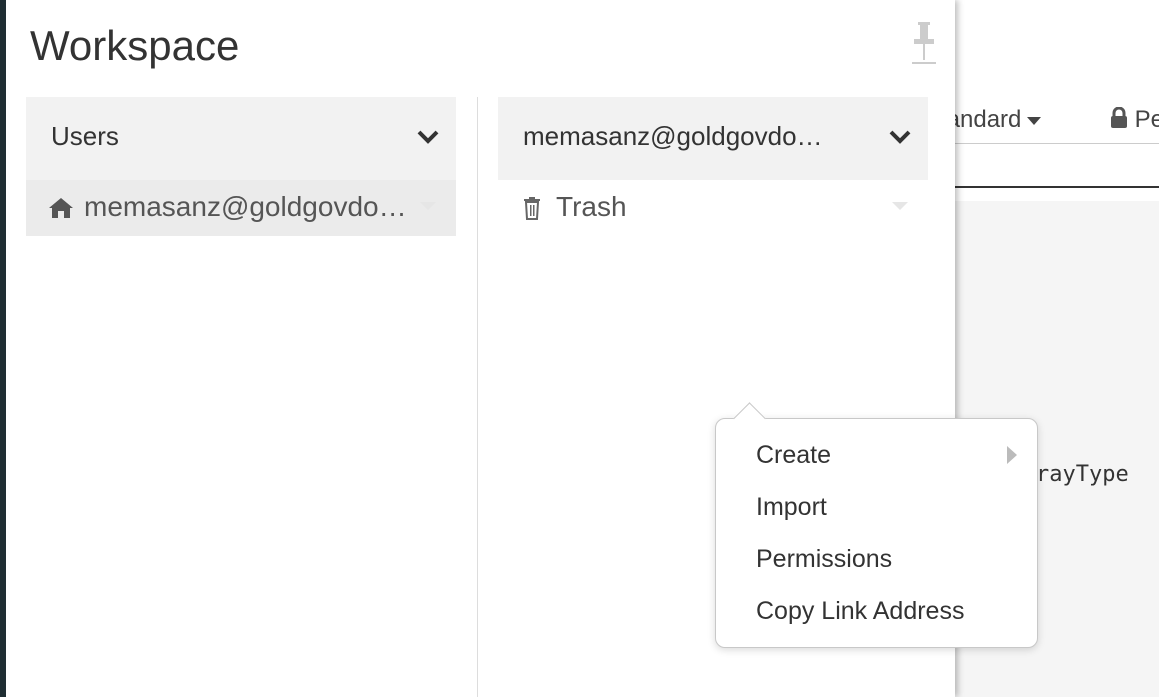  I want to click on column-divider, so click(477, 397).